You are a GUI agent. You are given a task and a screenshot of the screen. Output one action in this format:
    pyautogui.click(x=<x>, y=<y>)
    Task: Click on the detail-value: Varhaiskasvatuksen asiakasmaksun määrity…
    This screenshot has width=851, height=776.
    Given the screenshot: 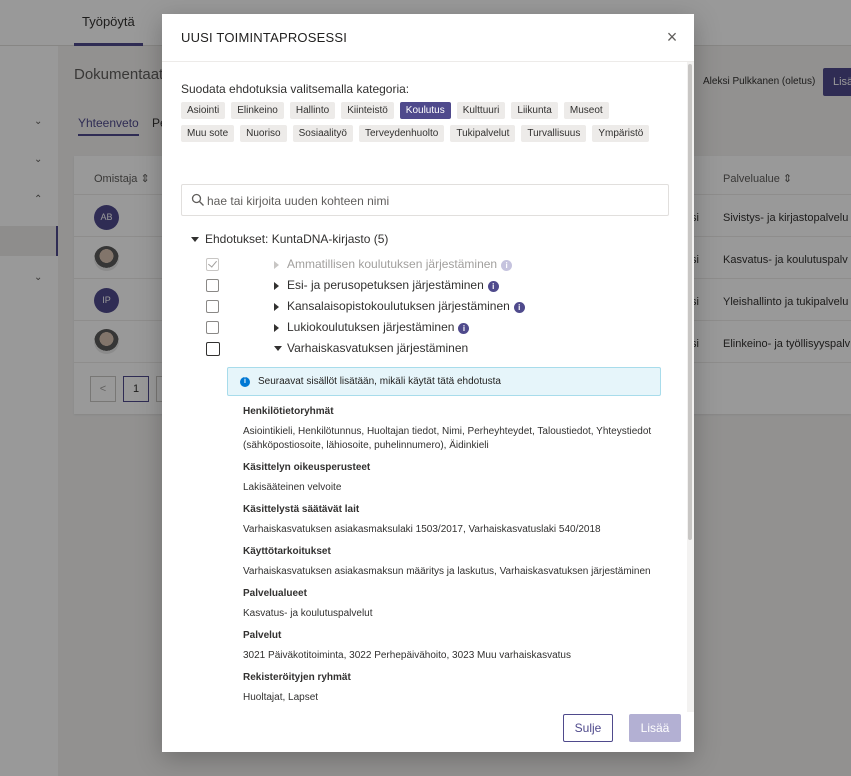 What is the action you would take?
    pyautogui.click(x=447, y=571)
    